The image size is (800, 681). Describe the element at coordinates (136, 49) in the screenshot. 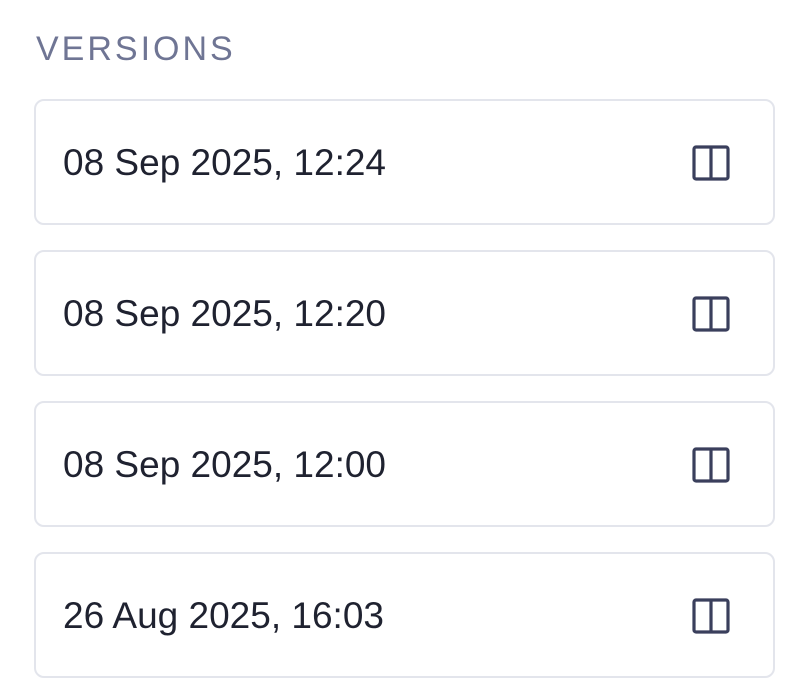

I see `versions-heading: VERSIONS` at that location.